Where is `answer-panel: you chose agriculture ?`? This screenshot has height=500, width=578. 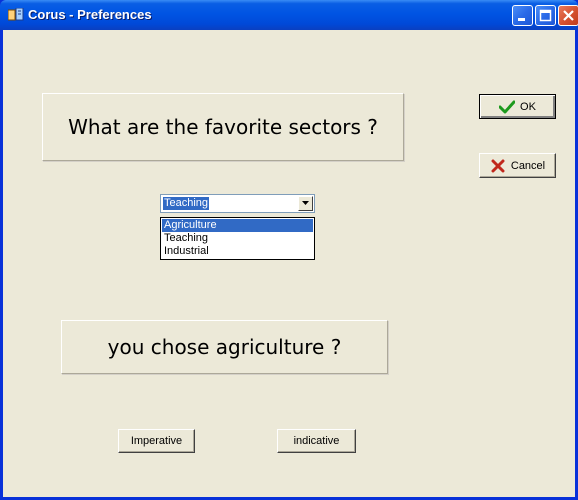
answer-panel: you chose agriculture ? is located at coordinates (224, 347).